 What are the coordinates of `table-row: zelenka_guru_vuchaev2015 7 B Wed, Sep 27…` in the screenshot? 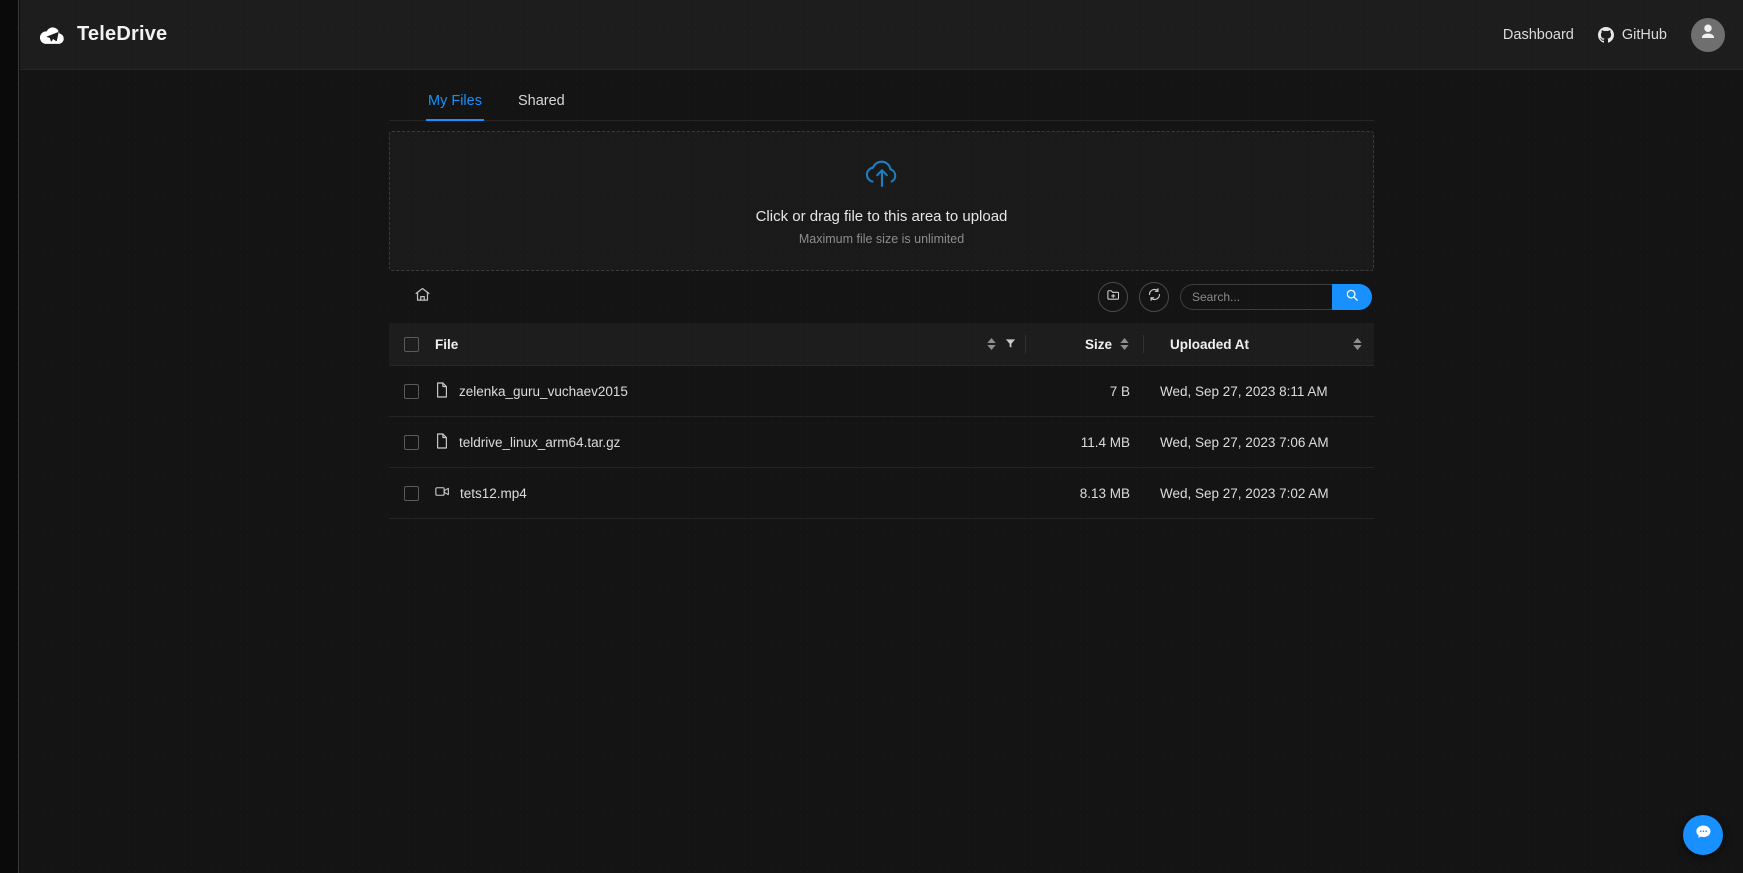 It's located at (881, 391).